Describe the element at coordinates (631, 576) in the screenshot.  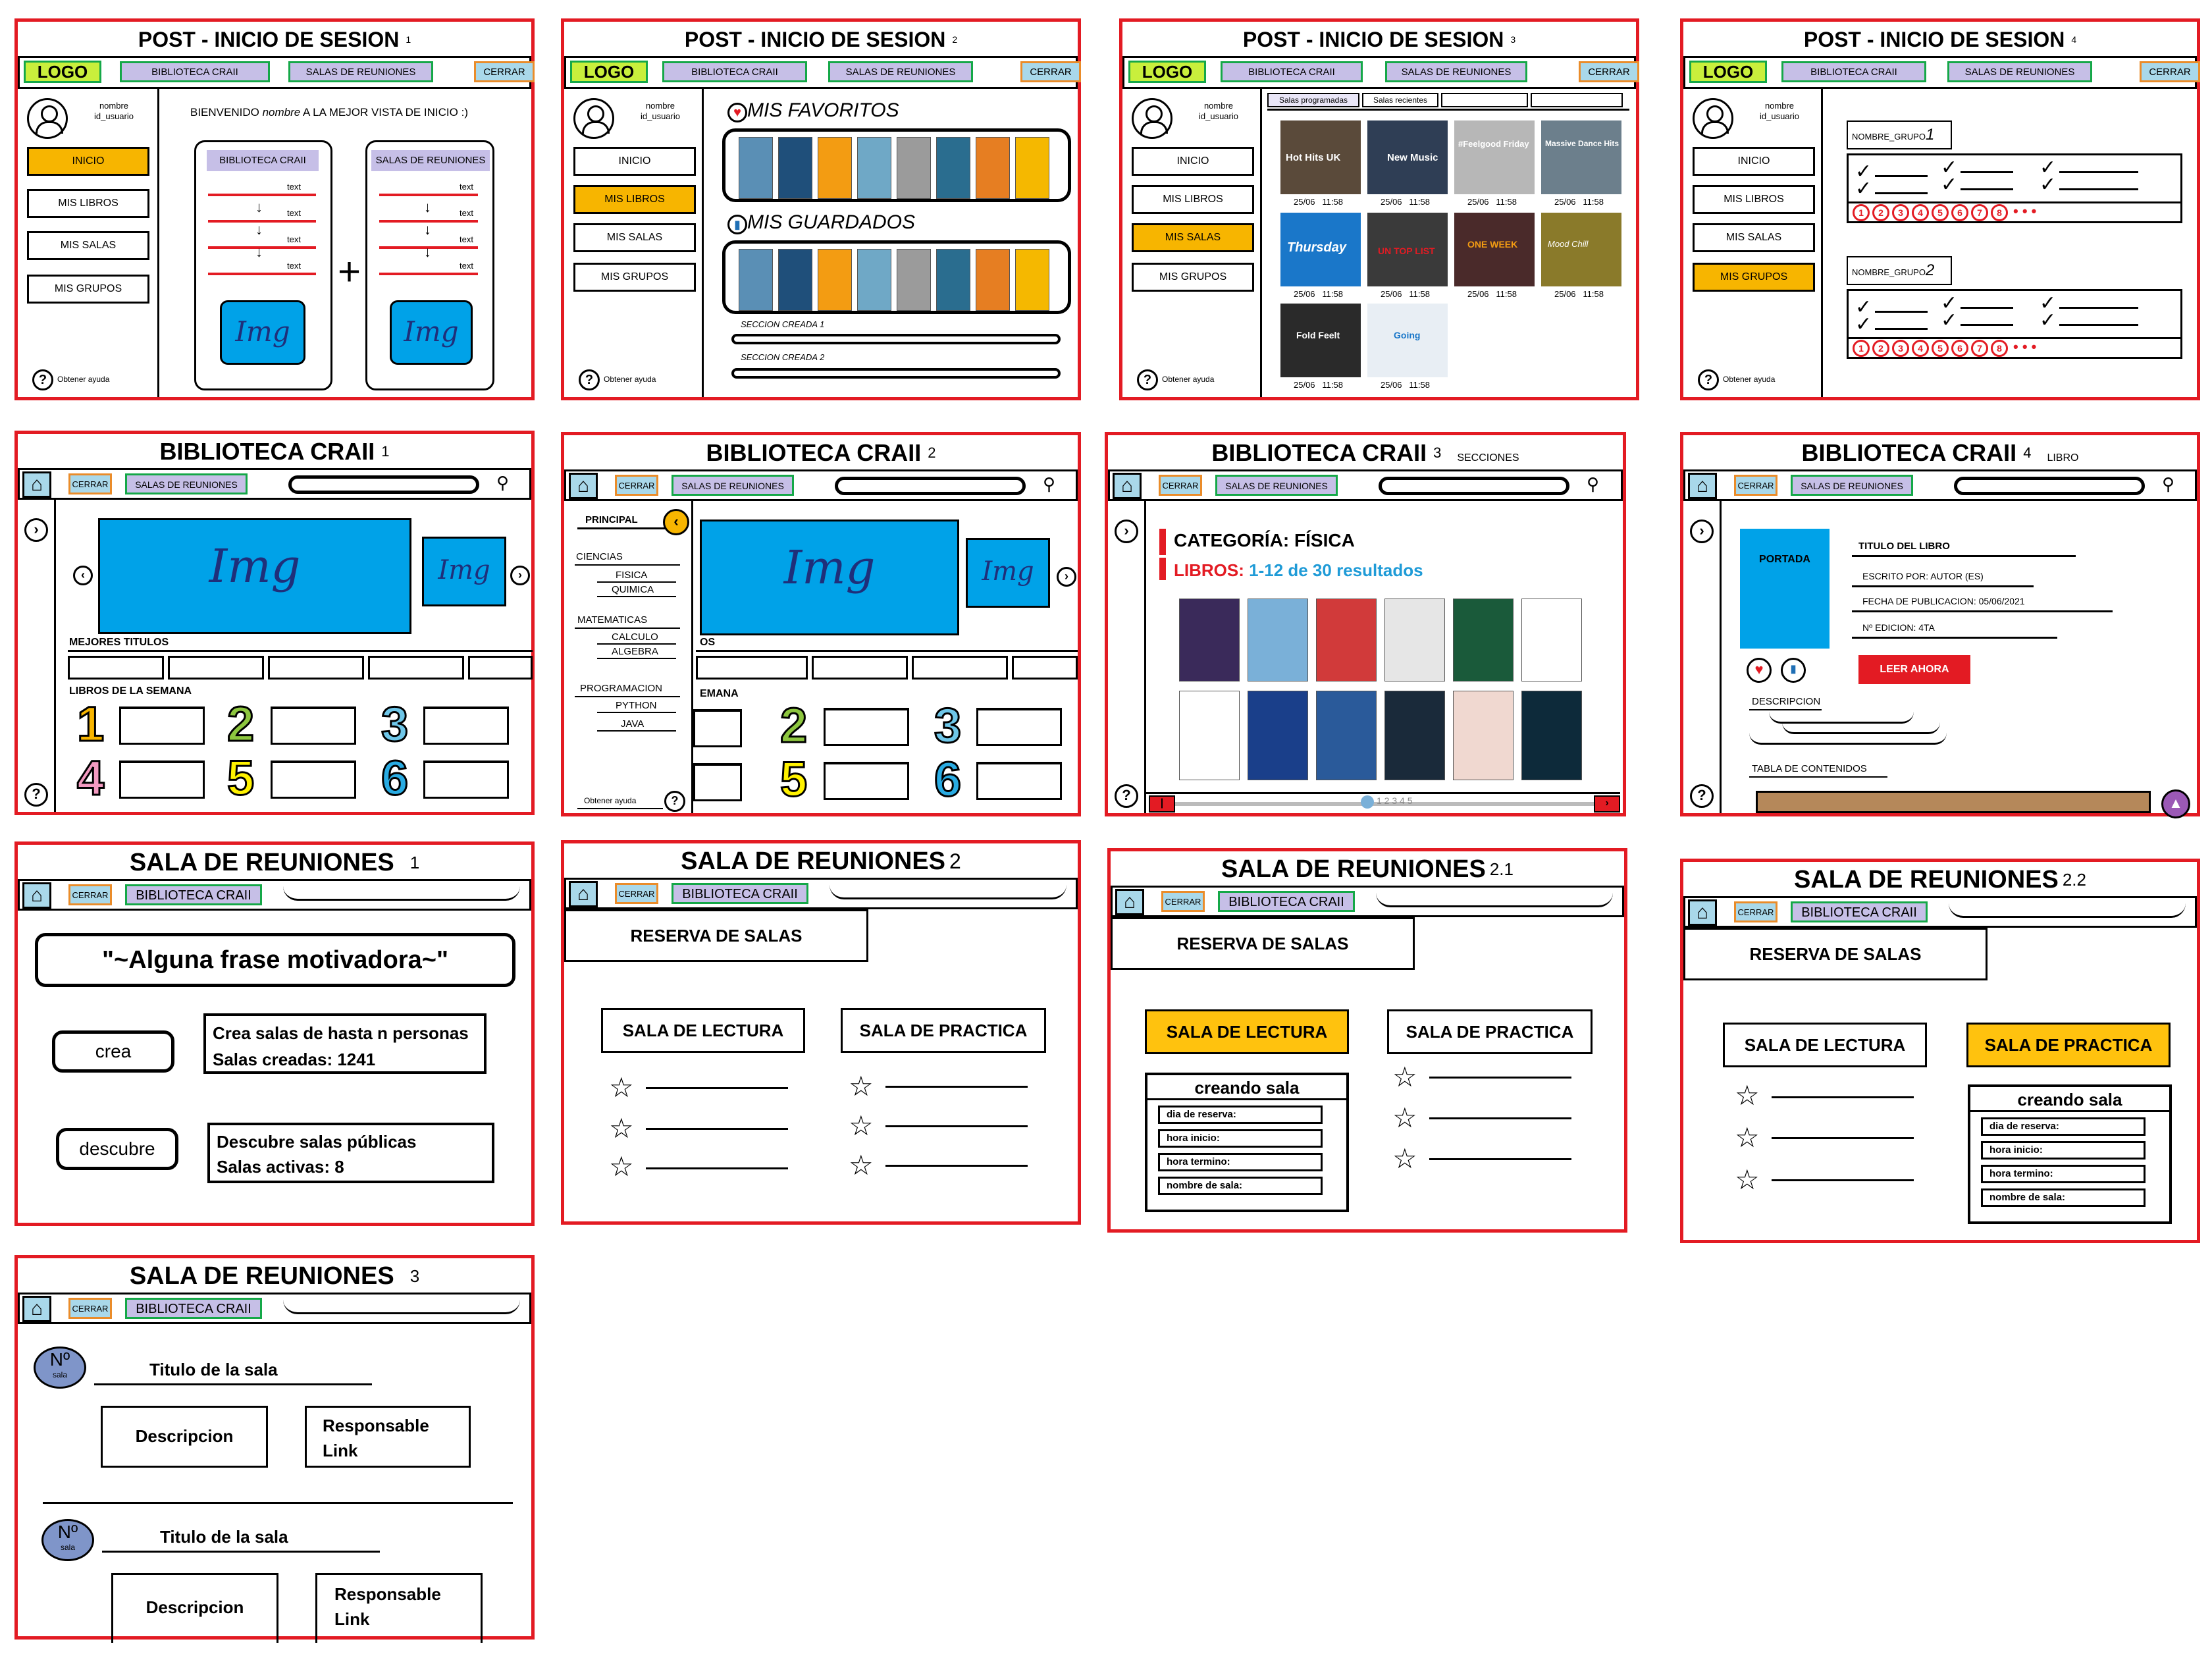
I see `cat-fisica: FISICA` at that location.